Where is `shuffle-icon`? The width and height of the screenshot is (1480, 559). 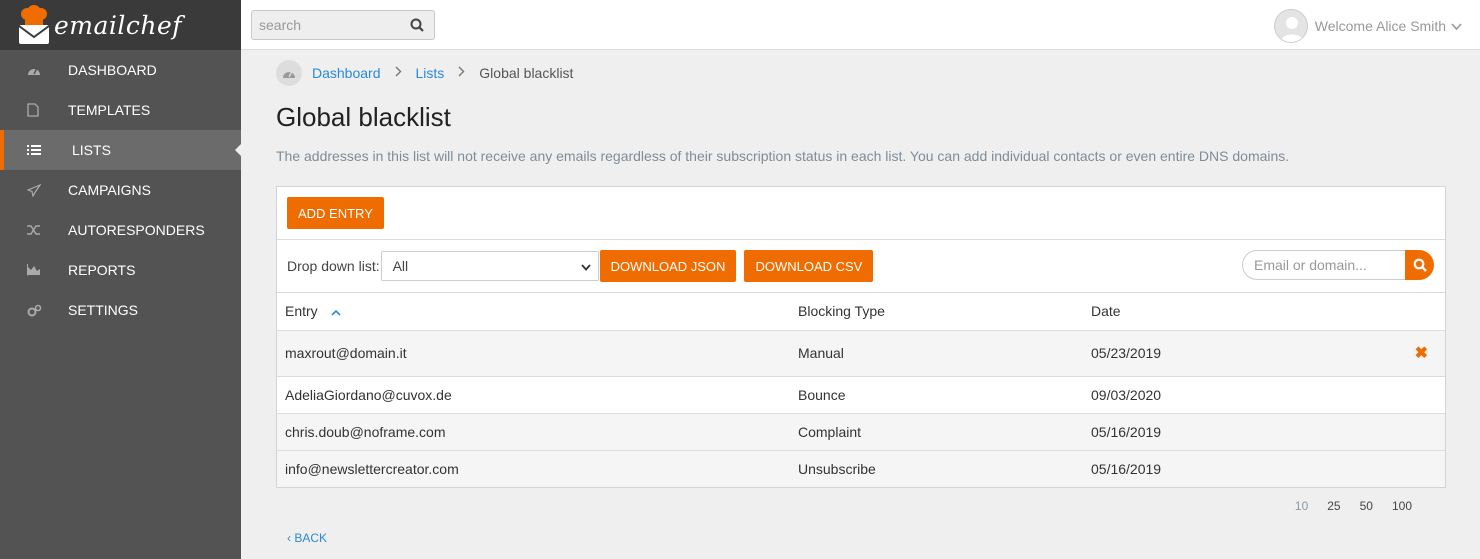 shuffle-icon is located at coordinates (34, 230).